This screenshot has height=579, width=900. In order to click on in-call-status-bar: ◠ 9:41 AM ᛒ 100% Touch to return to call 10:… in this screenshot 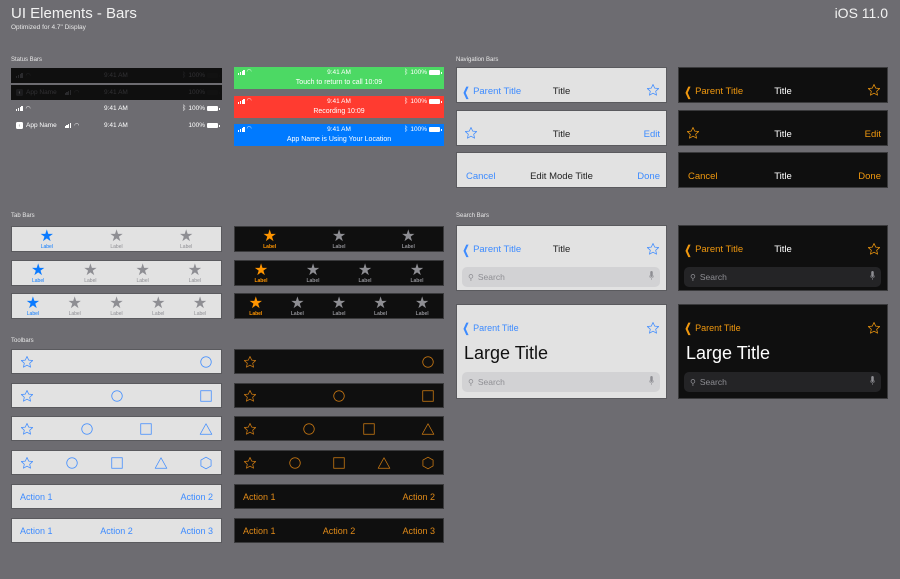, I will do `click(339, 78)`.